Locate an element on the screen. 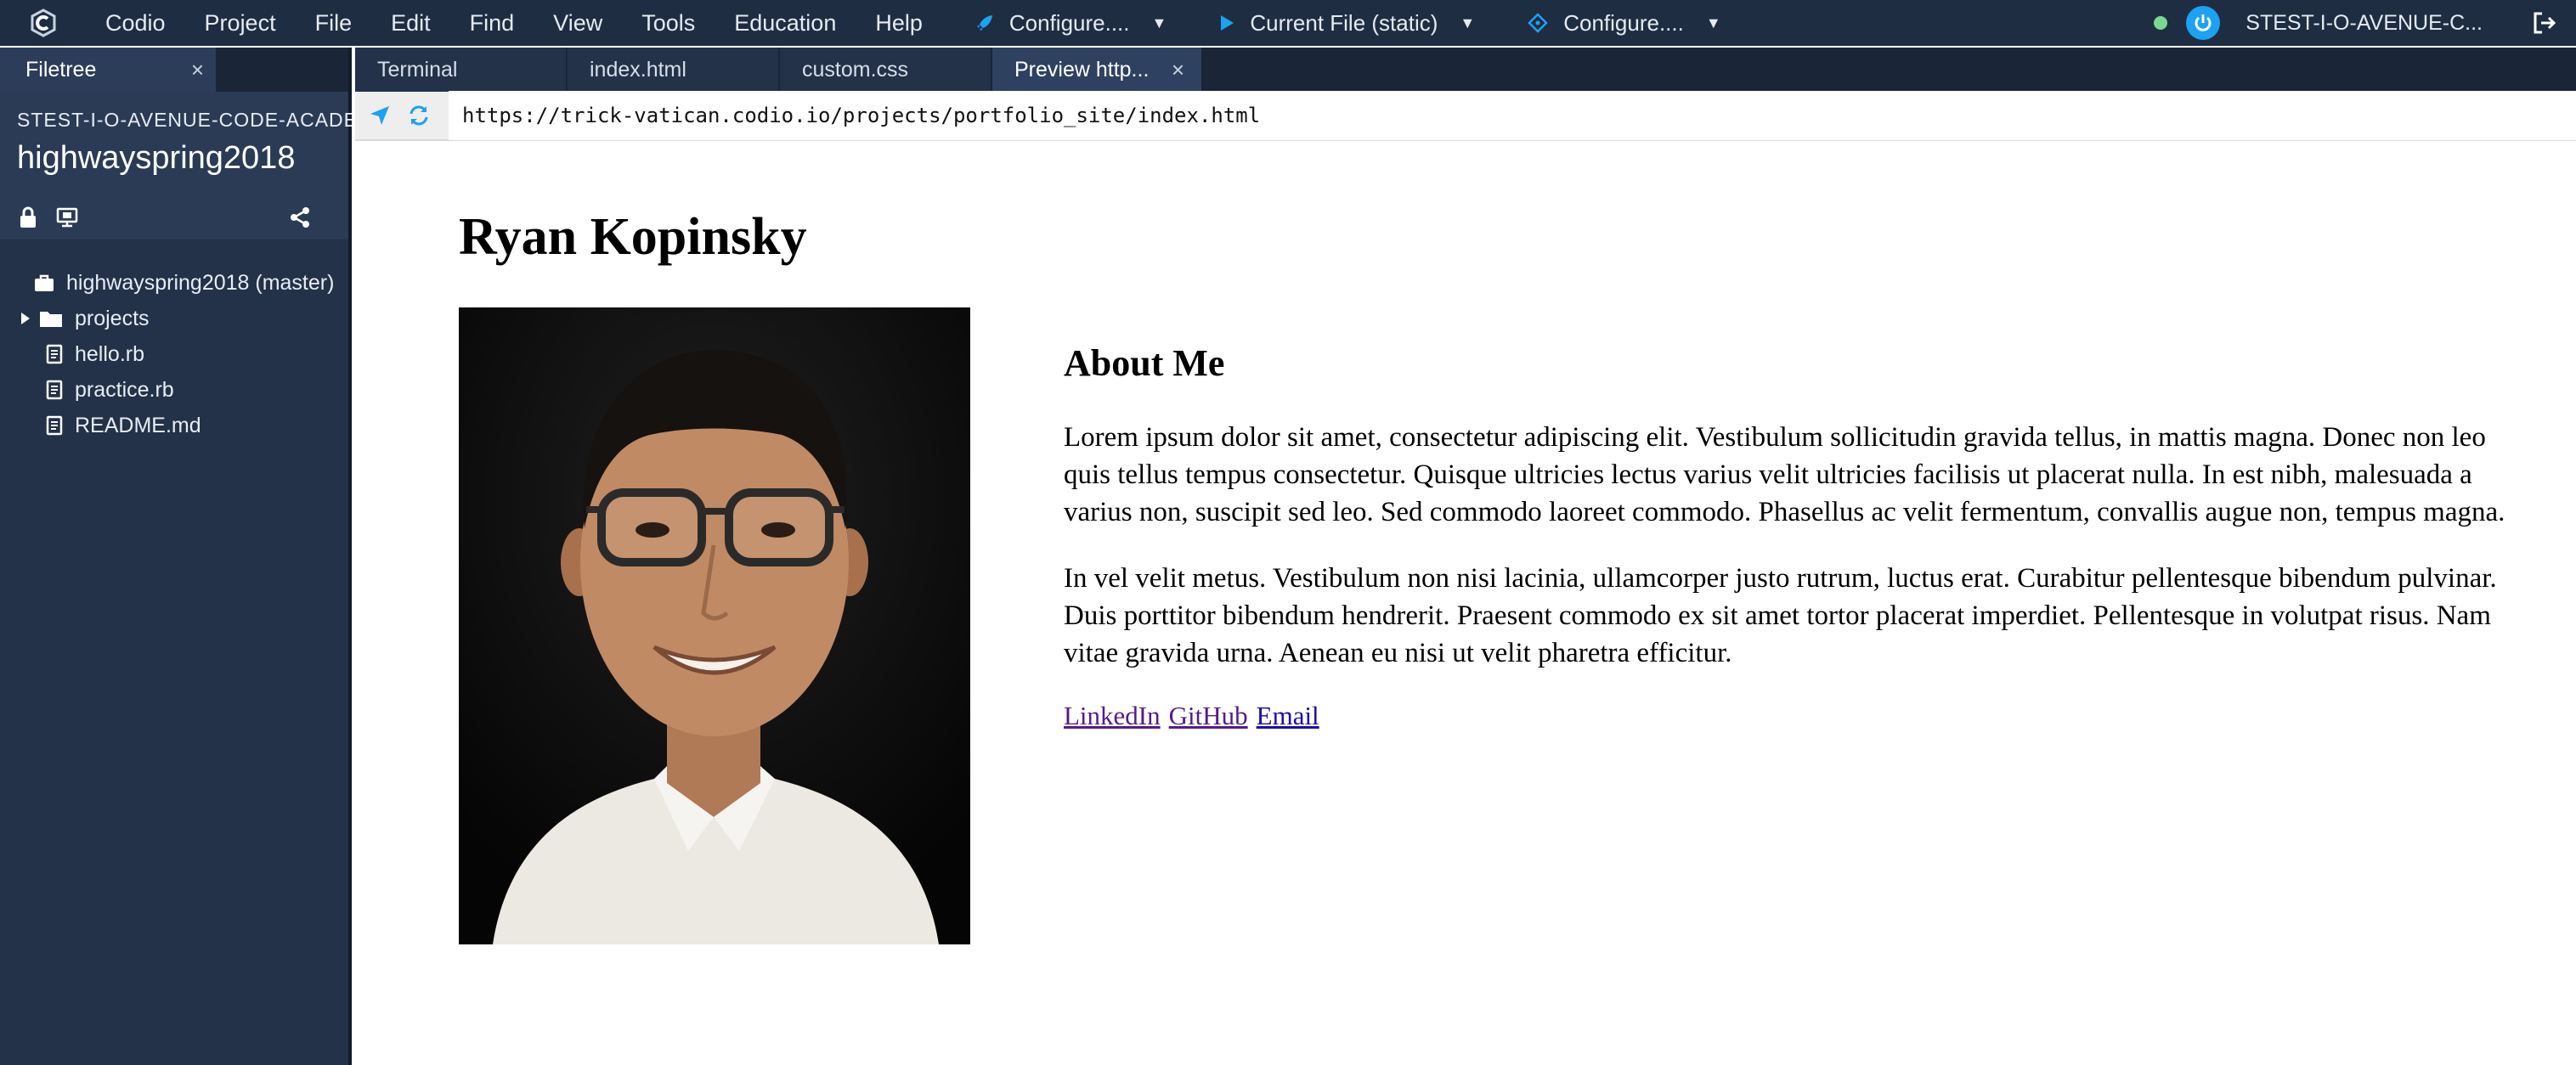 This screenshot has height=1065, width=2576. menu-tools: Tools is located at coordinates (668, 23).